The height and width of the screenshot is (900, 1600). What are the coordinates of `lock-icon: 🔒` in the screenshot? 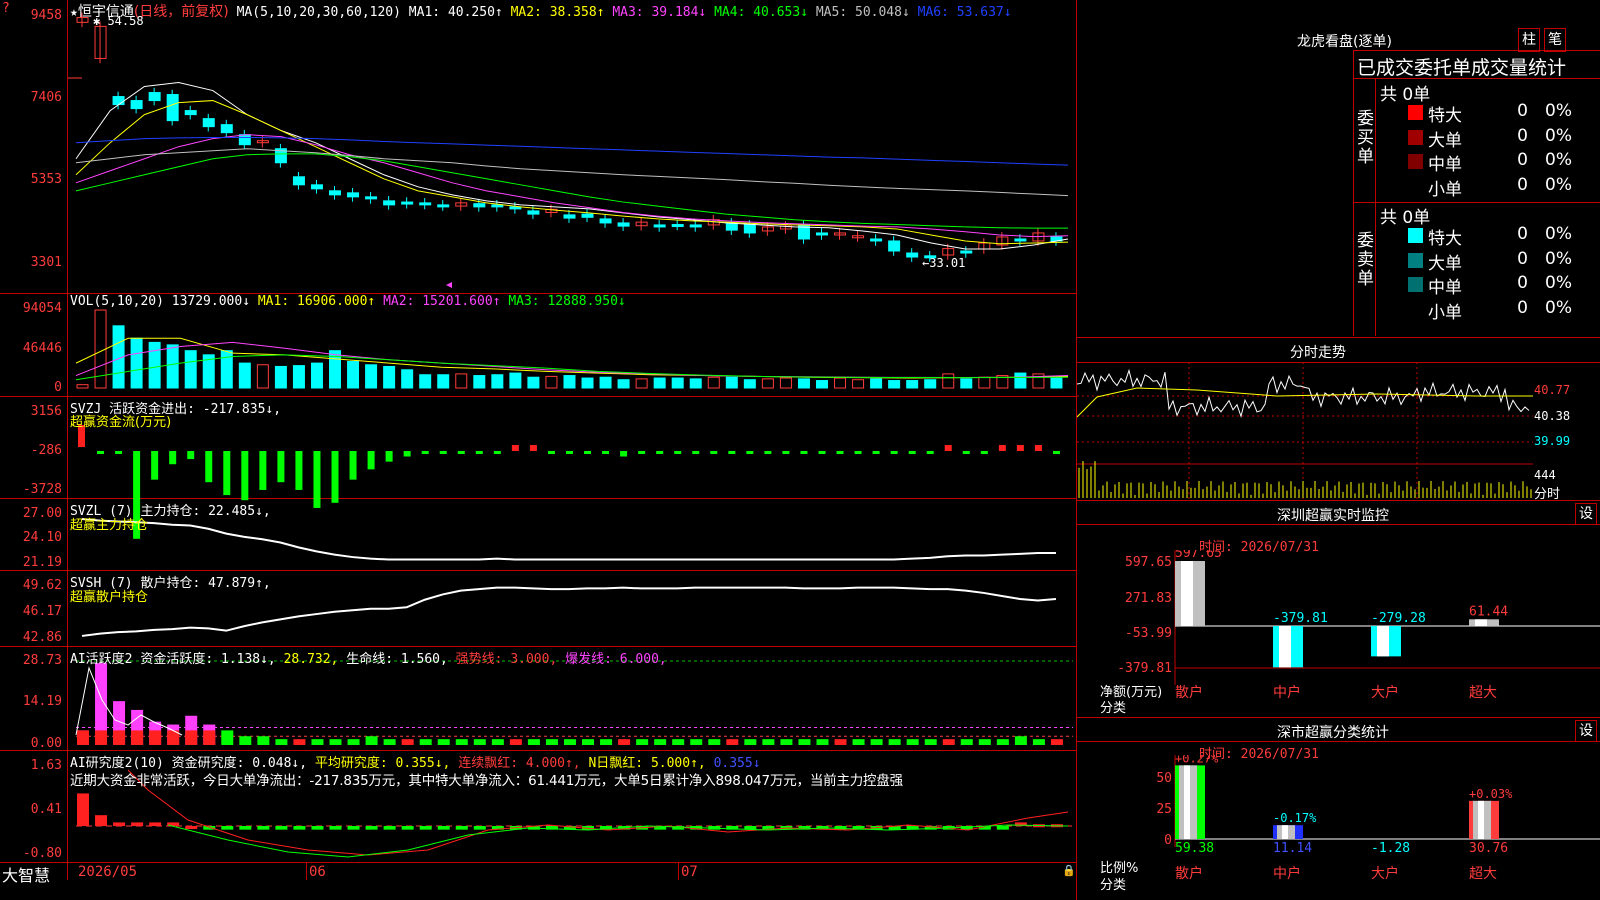 It's located at (1069, 870).